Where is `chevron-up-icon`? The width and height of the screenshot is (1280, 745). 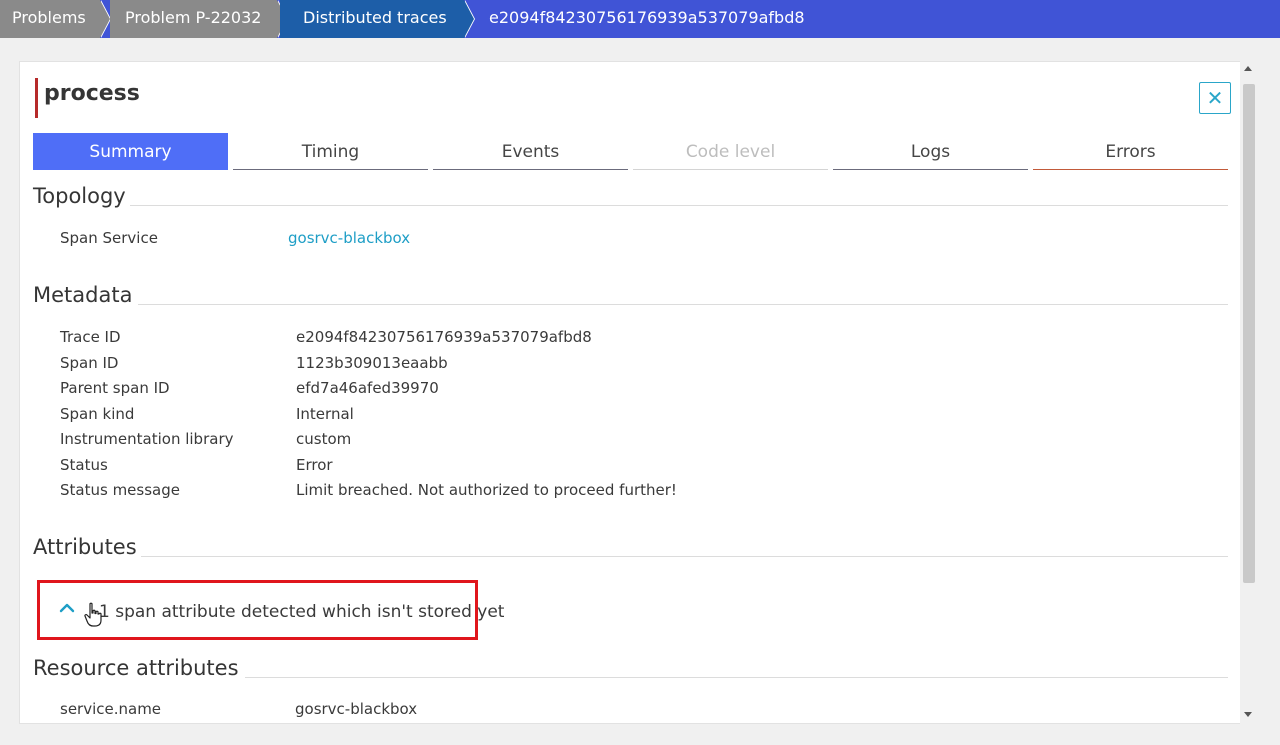
chevron-up-icon is located at coordinates (67, 607).